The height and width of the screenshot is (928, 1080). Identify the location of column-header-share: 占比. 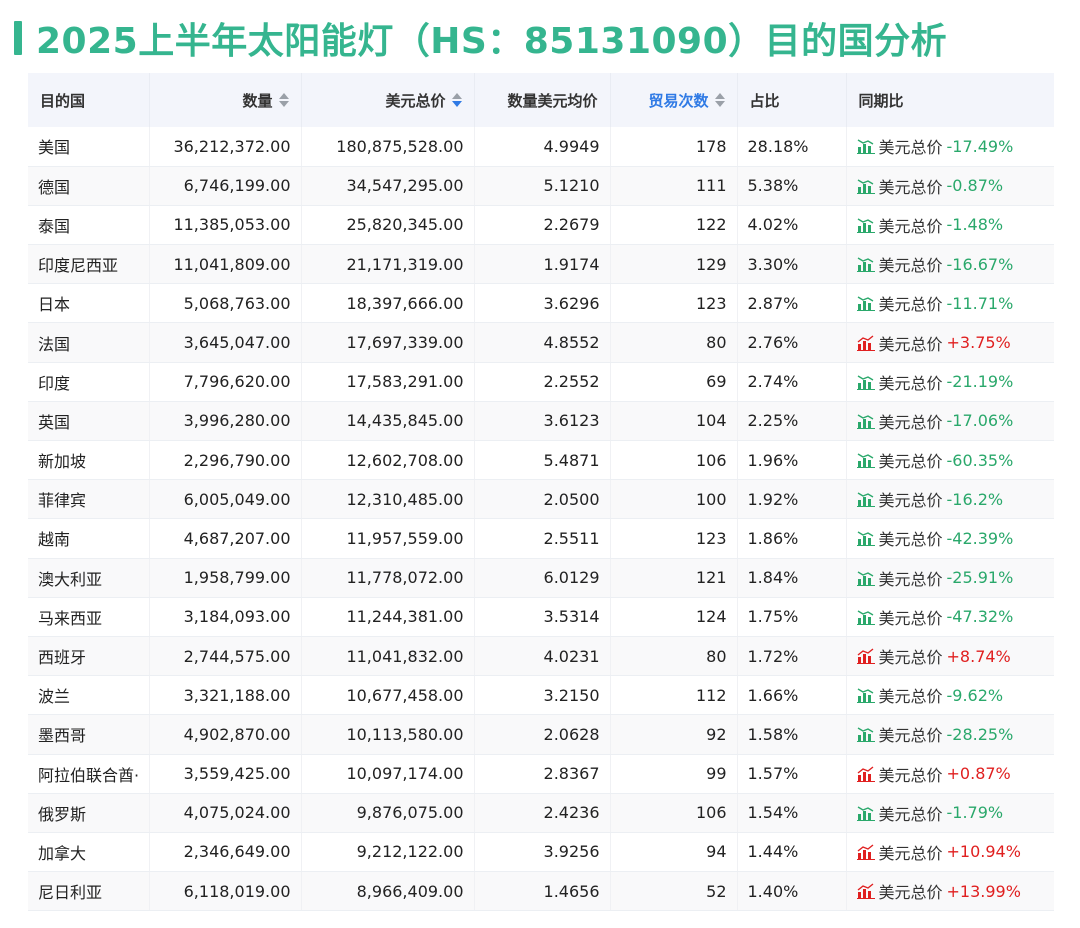
(792, 100).